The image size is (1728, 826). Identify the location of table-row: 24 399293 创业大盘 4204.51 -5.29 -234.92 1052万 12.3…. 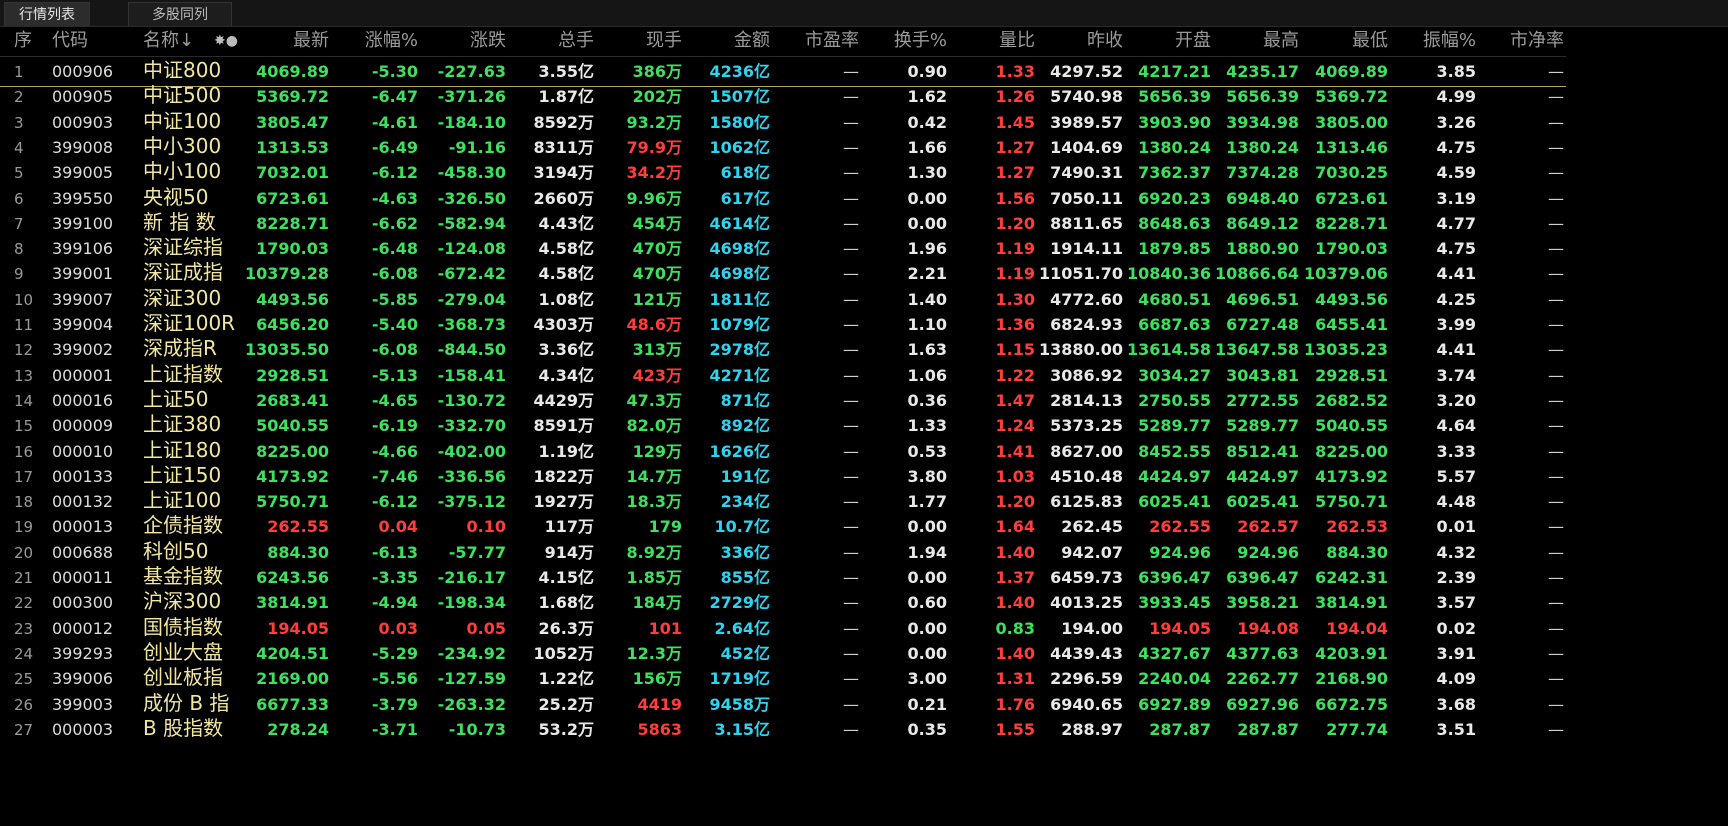
(783, 654).